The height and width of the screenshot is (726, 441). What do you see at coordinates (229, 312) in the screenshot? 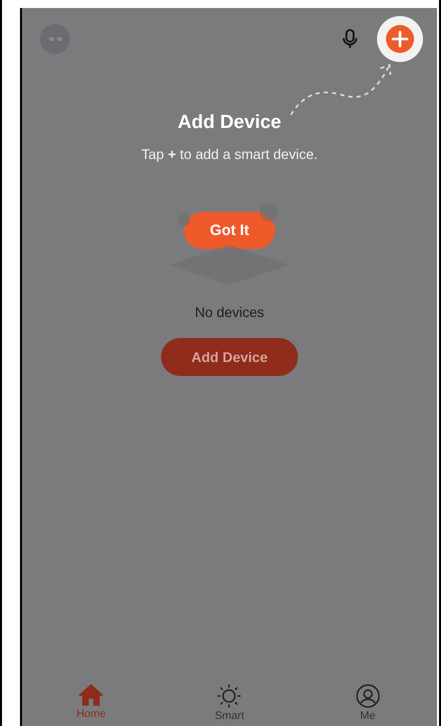
I see `no-devices-message: No devices` at bounding box center [229, 312].